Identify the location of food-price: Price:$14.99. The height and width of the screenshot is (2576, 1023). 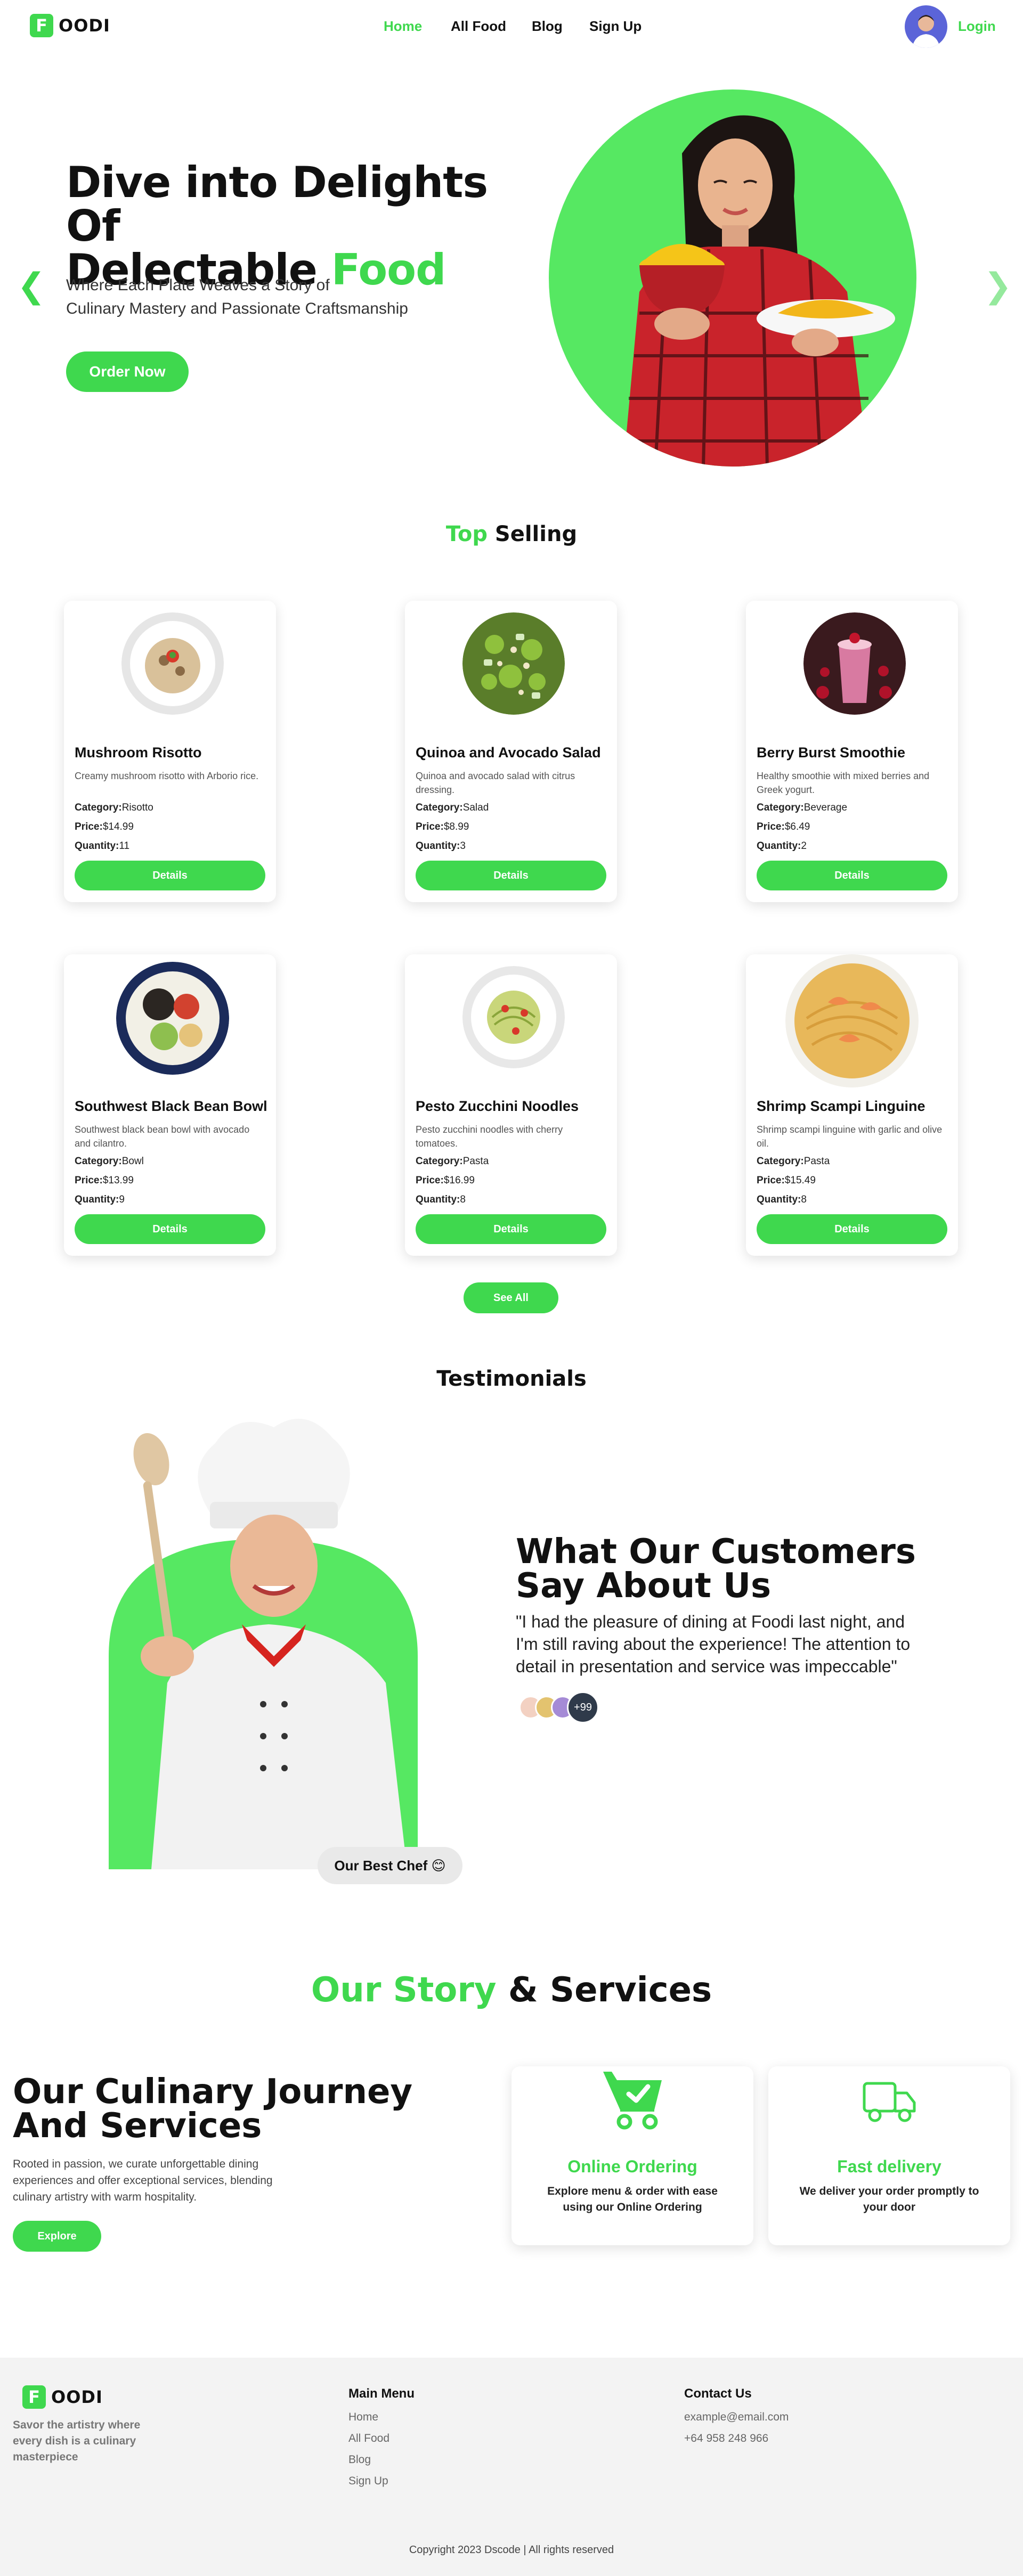
(105, 827).